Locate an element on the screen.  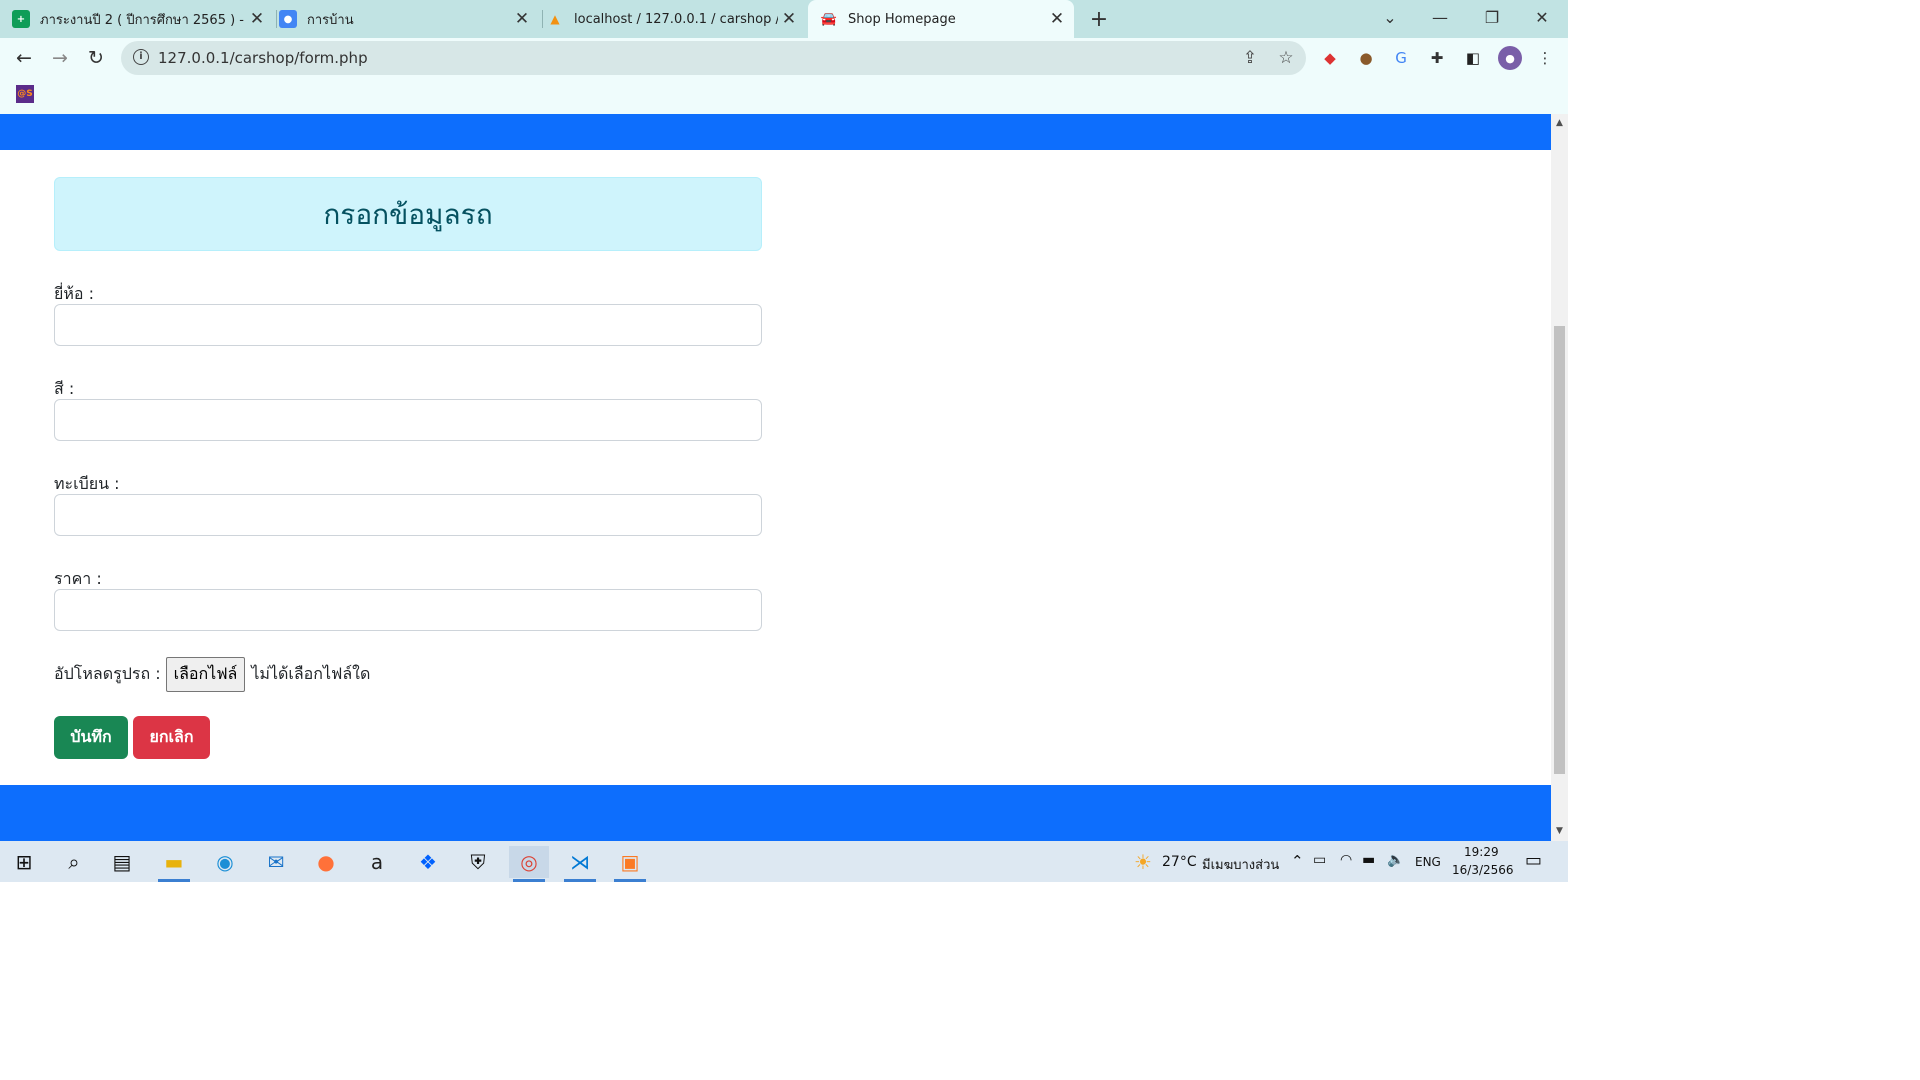
share-icon: ⇪ is located at coordinates (1250, 58).